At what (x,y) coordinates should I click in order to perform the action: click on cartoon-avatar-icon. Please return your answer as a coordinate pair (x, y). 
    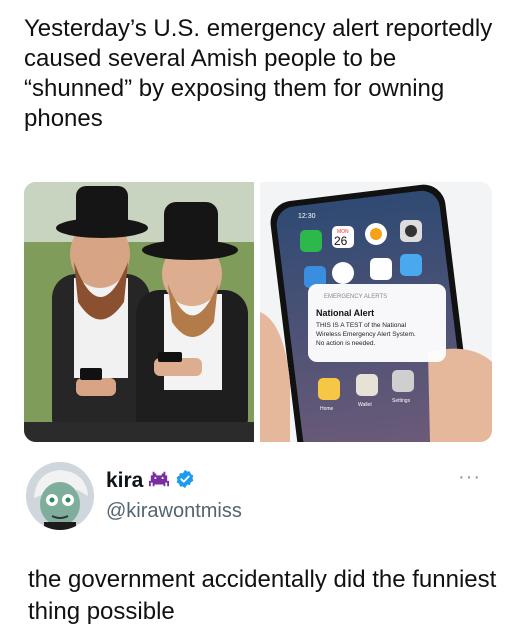
    Looking at the image, I should click on (60, 496).